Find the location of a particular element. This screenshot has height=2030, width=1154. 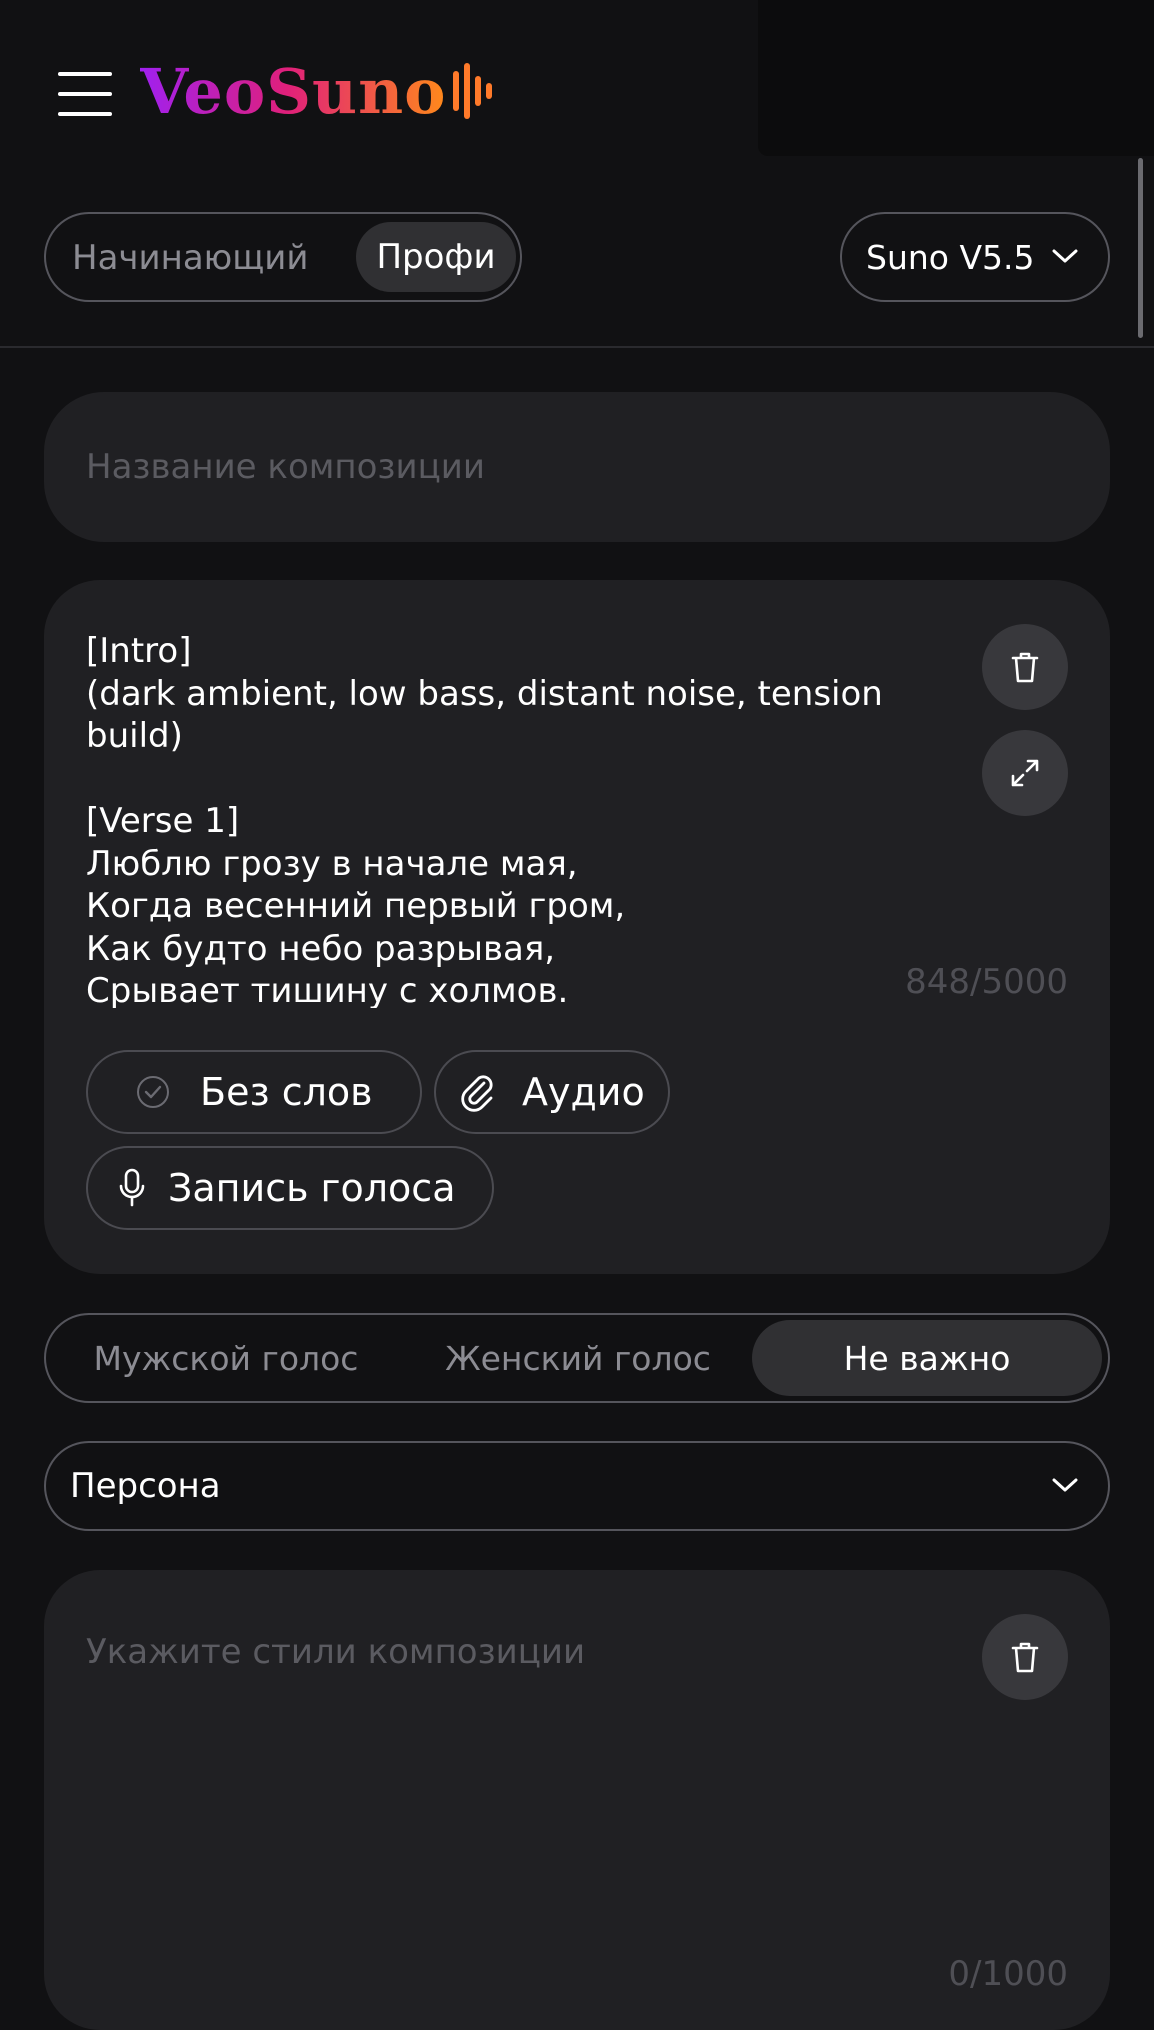

voice-record-chip-label: Запись голоса is located at coordinates (312, 1188).